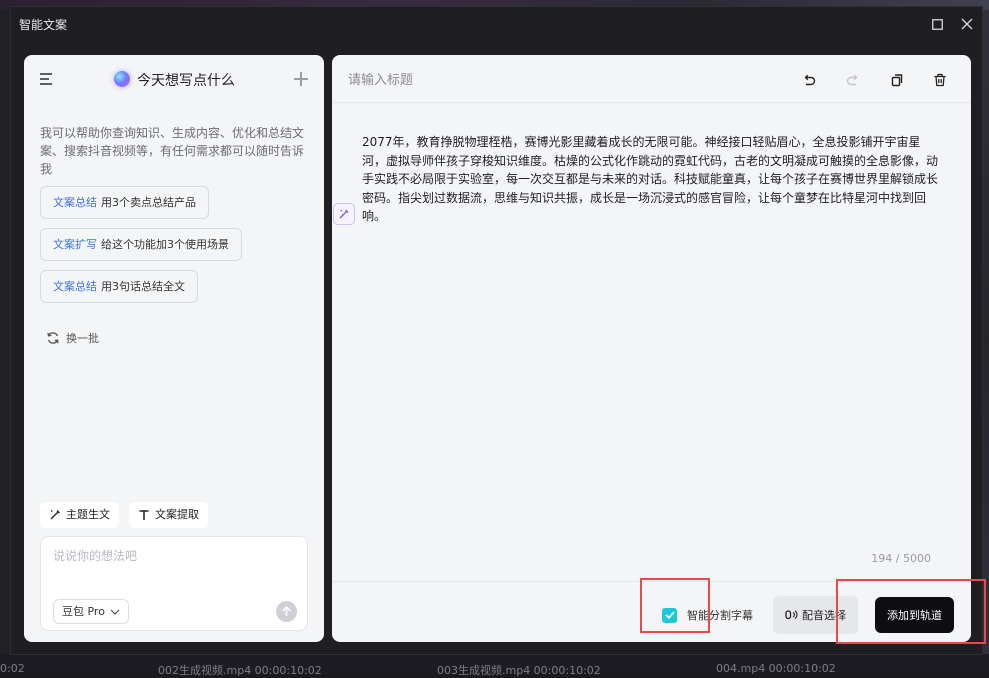 The image size is (989, 678). I want to click on copy-icon, so click(897, 80).